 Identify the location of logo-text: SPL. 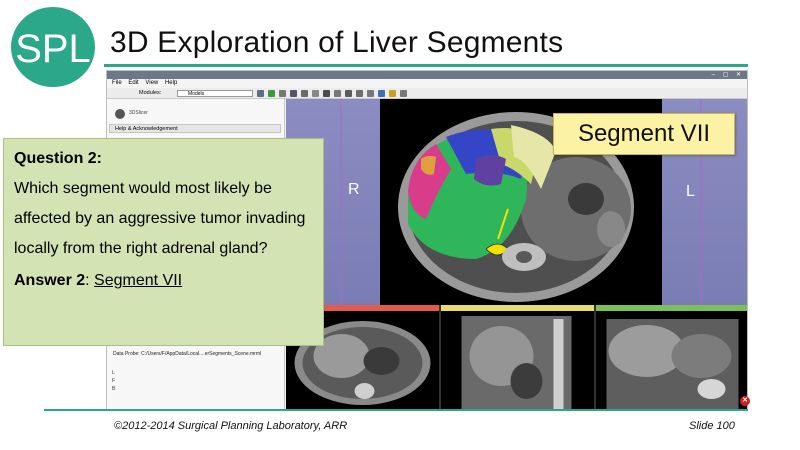
(53, 49).